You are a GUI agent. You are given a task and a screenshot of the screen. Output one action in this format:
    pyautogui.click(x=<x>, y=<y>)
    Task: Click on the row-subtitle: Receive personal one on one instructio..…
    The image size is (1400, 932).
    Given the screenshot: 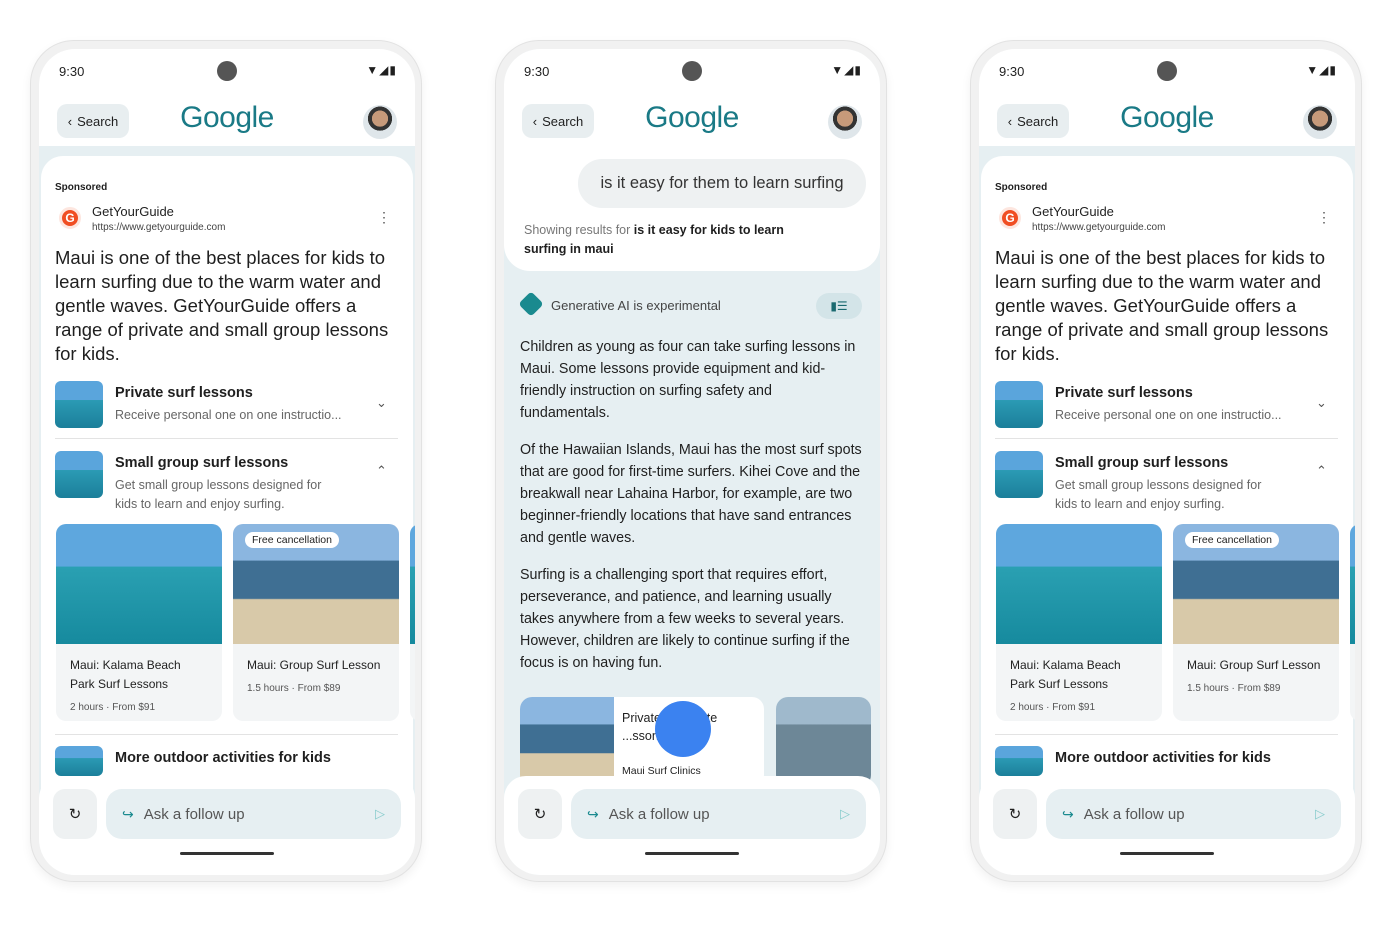 What is the action you would take?
    pyautogui.click(x=1168, y=415)
    